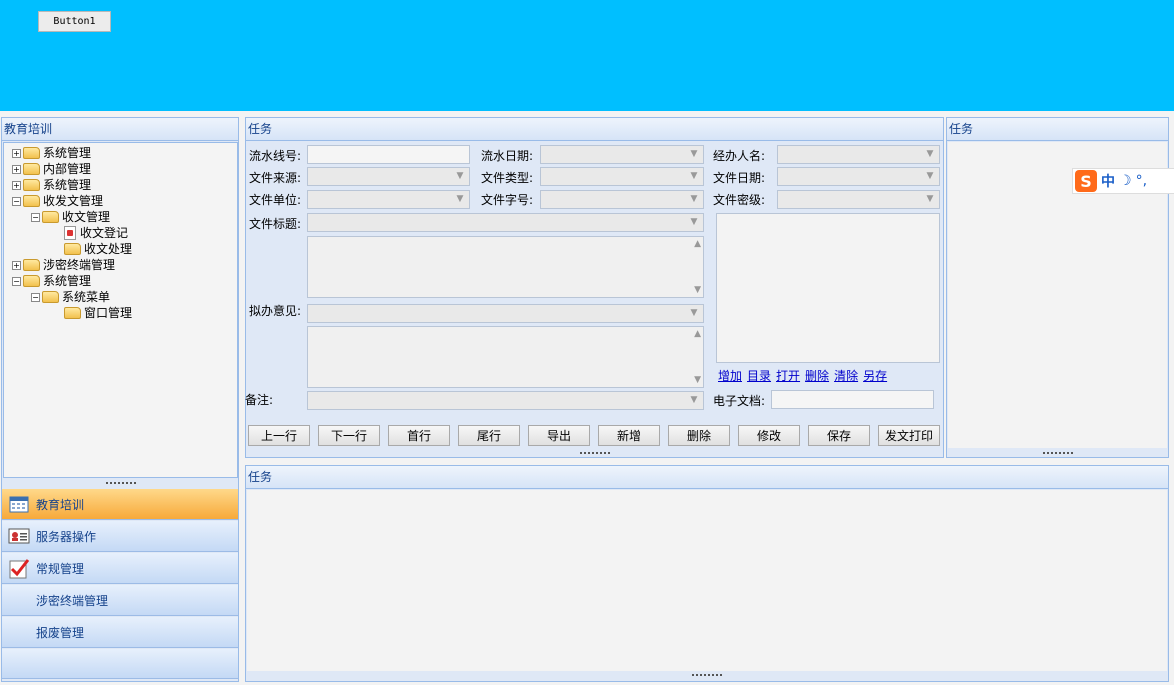 The image size is (1174, 685). Describe the element at coordinates (828, 288) in the screenshot. I see `e-doc-preview` at that location.